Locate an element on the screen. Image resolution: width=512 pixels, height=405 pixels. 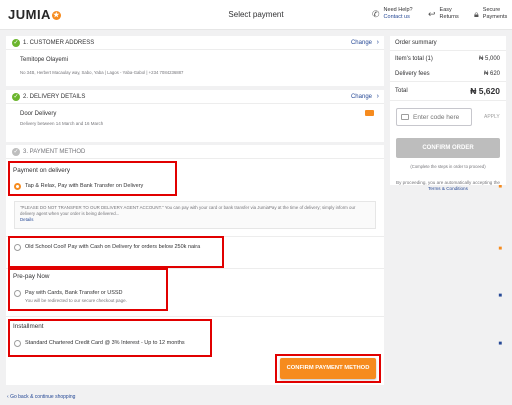
help-link: ✆ Need Help? Contact us is located at coordinates (392, 14).